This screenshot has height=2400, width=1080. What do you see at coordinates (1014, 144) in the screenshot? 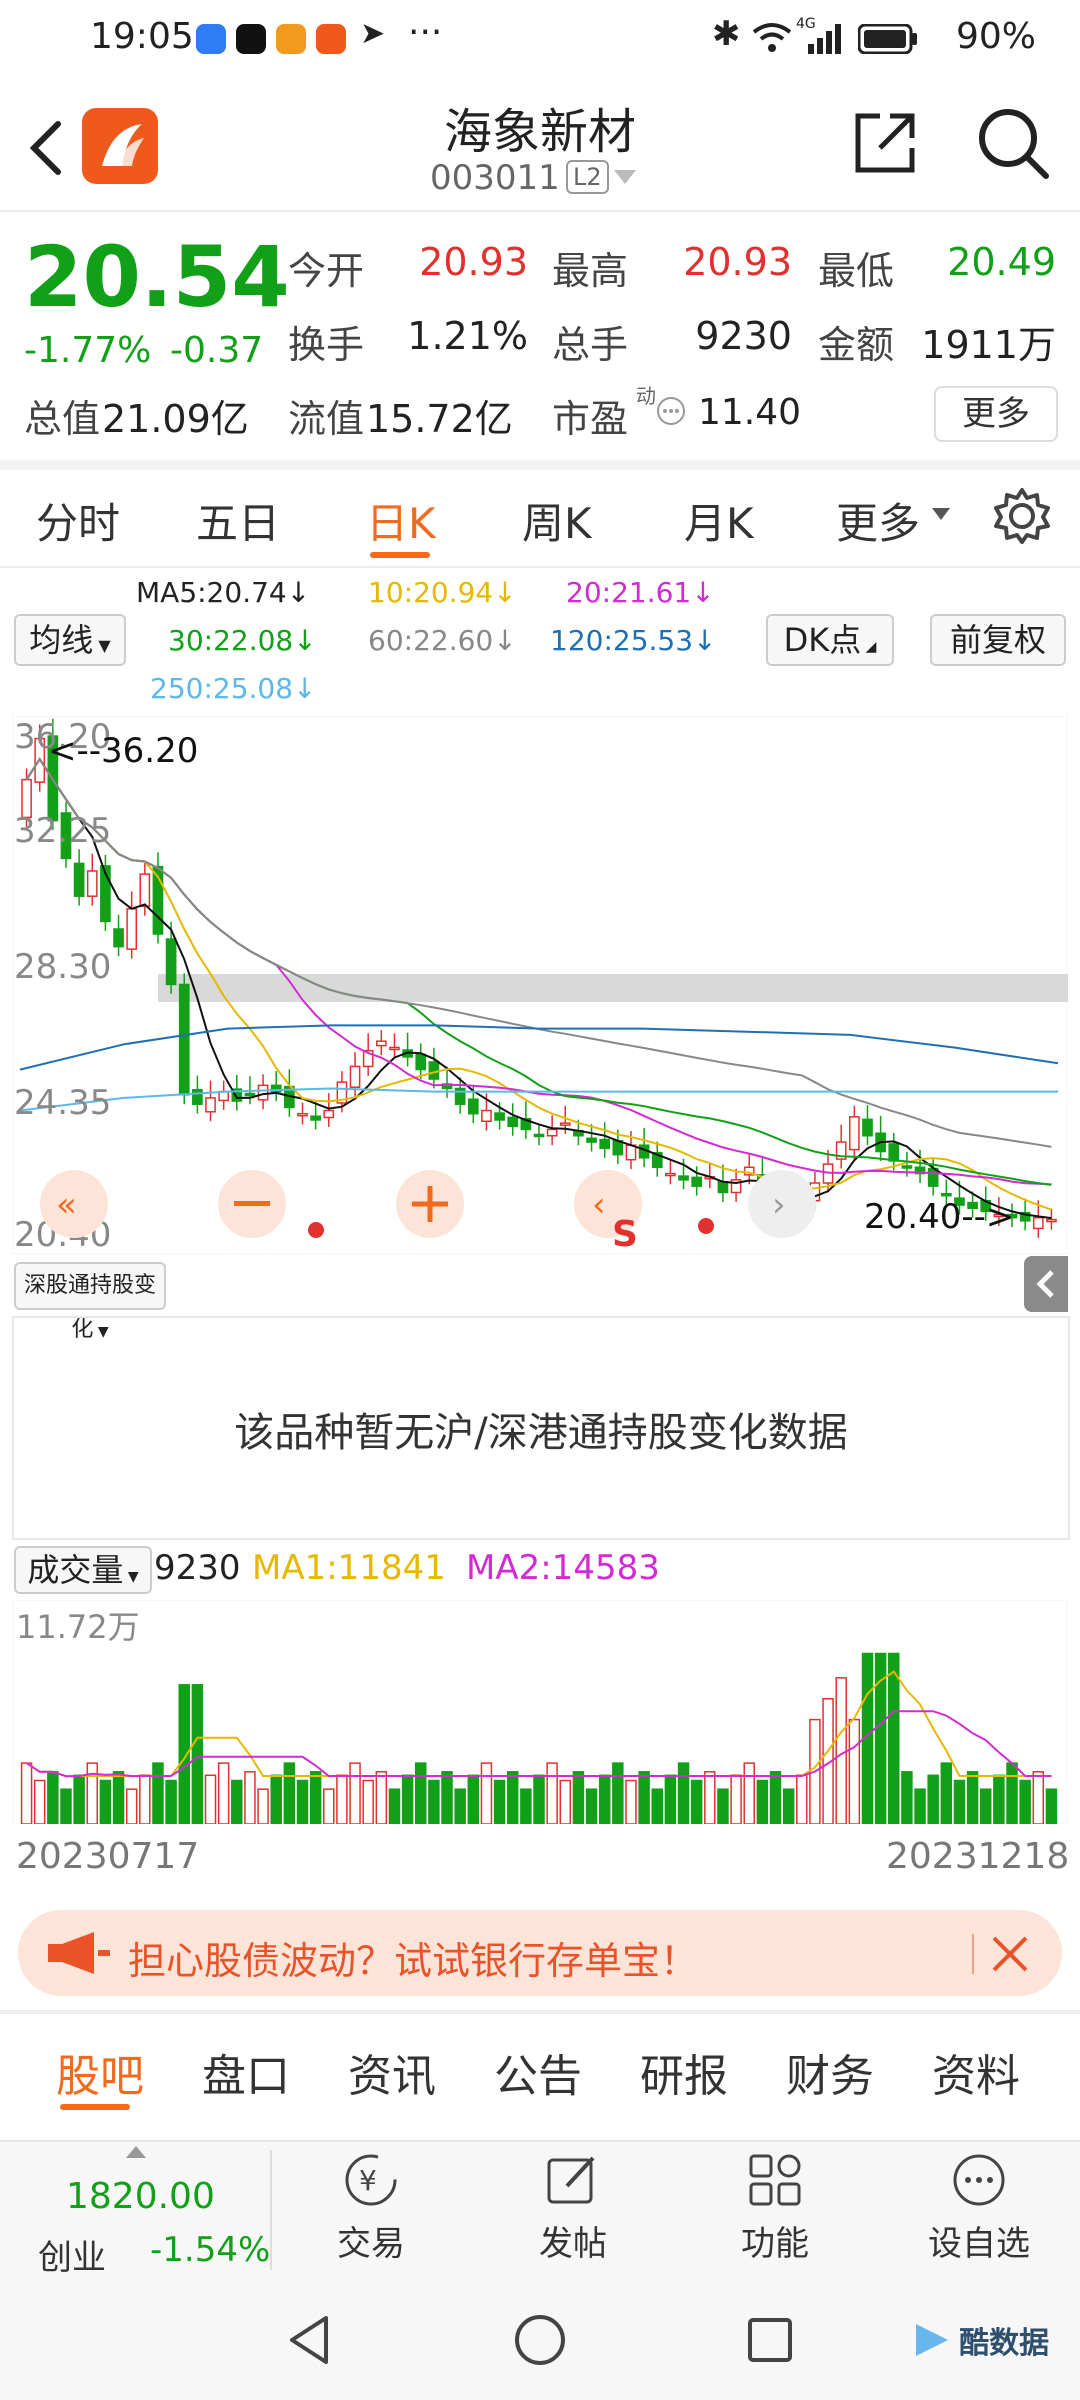
I see `search-icon` at bounding box center [1014, 144].